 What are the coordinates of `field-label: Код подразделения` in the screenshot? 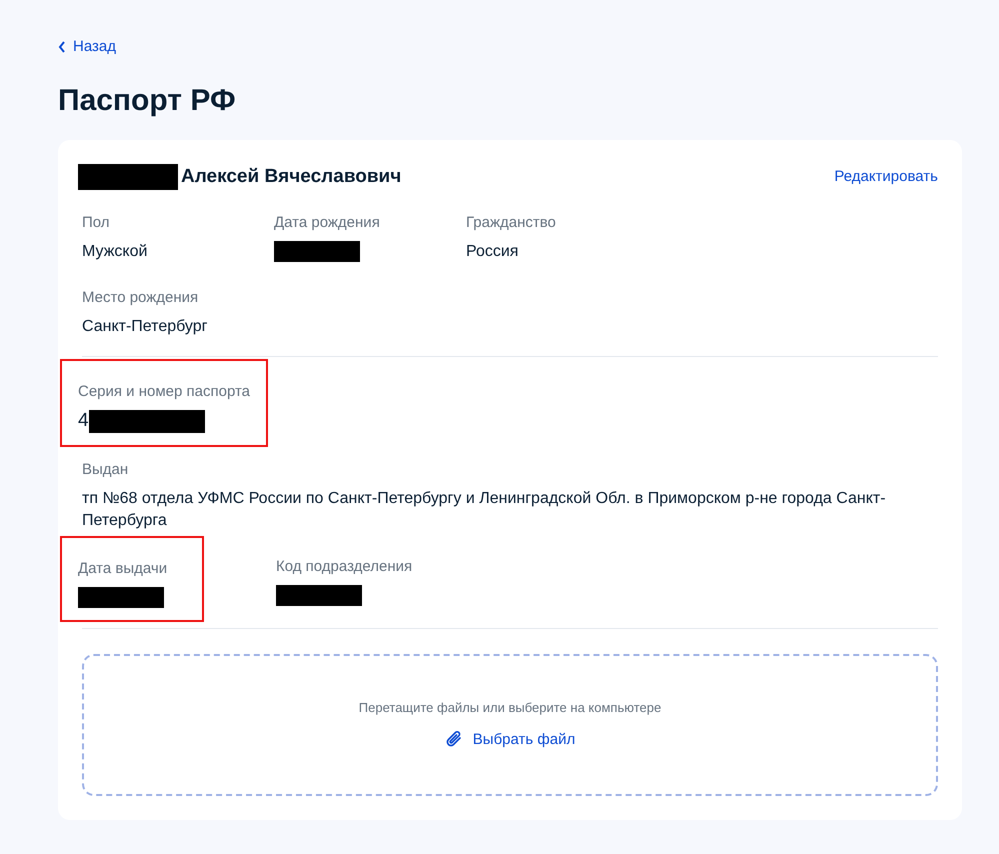 It's located at (345, 566).